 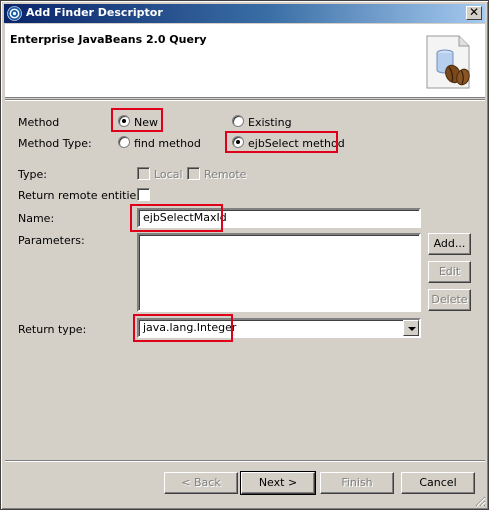 What do you see at coordinates (124, 142) in the screenshot?
I see `find-method-radio` at bounding box center [124, 142].